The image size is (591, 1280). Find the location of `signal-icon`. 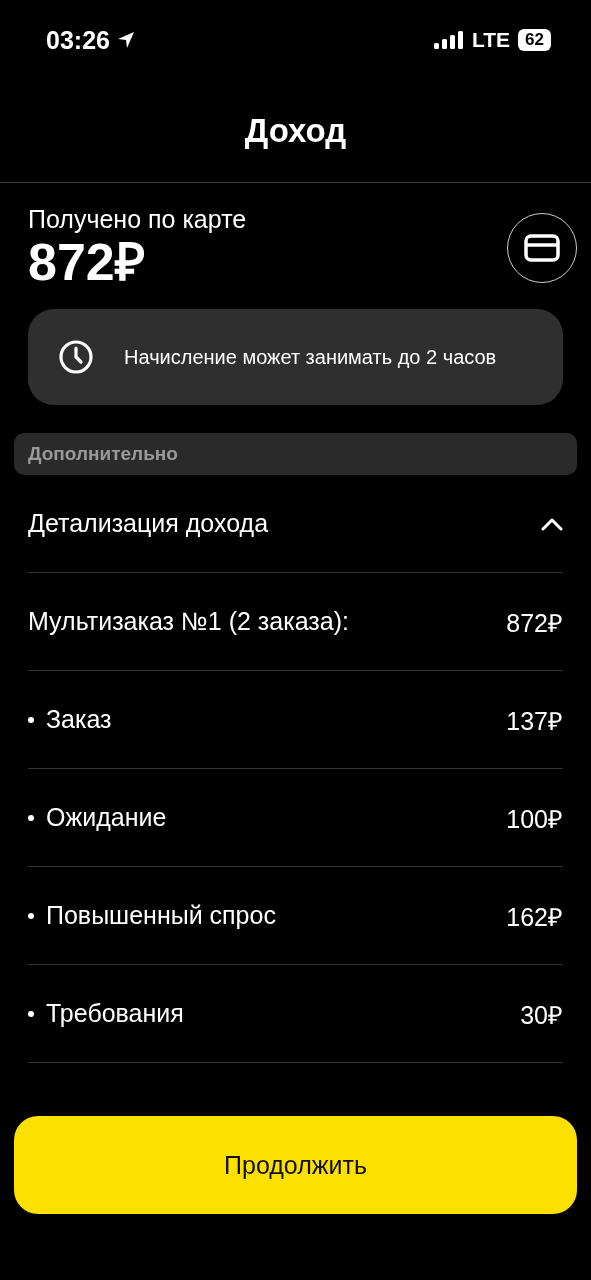

signal-icon is located at coordinates (448, 40).